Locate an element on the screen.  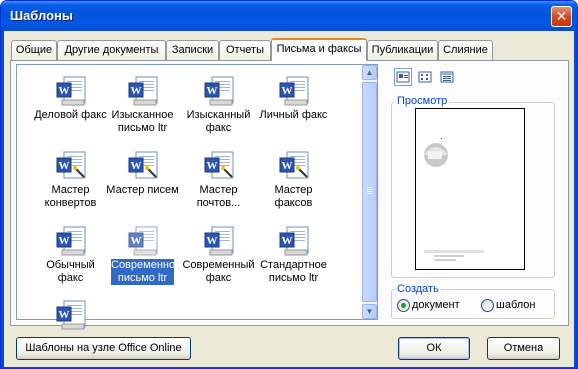
template-label: Стандартное письмо ltr is located at coordinates (293, 271).